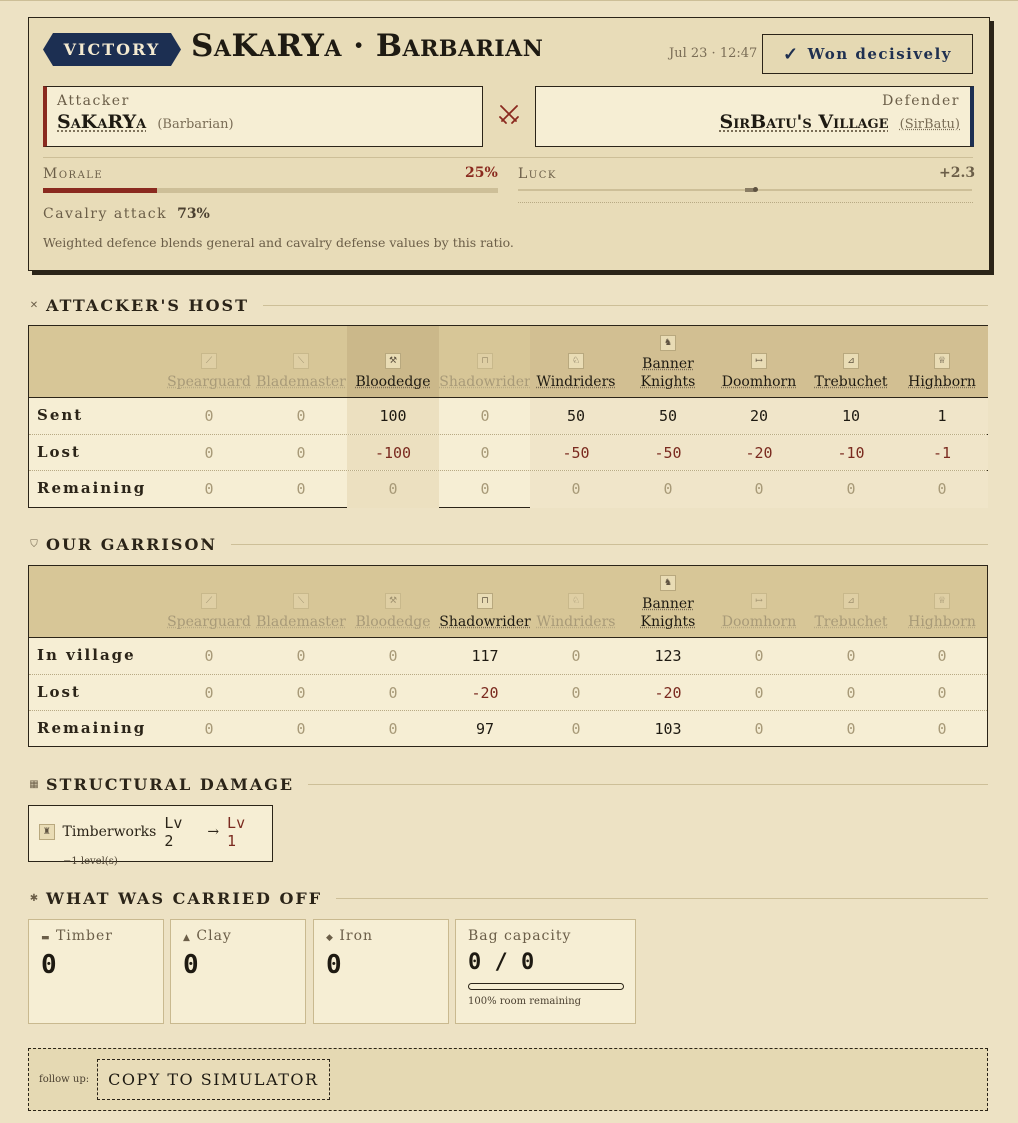  Describe the element at coordinates (393, 416) in the screenshot. I see `table-cell: 100` at that location.